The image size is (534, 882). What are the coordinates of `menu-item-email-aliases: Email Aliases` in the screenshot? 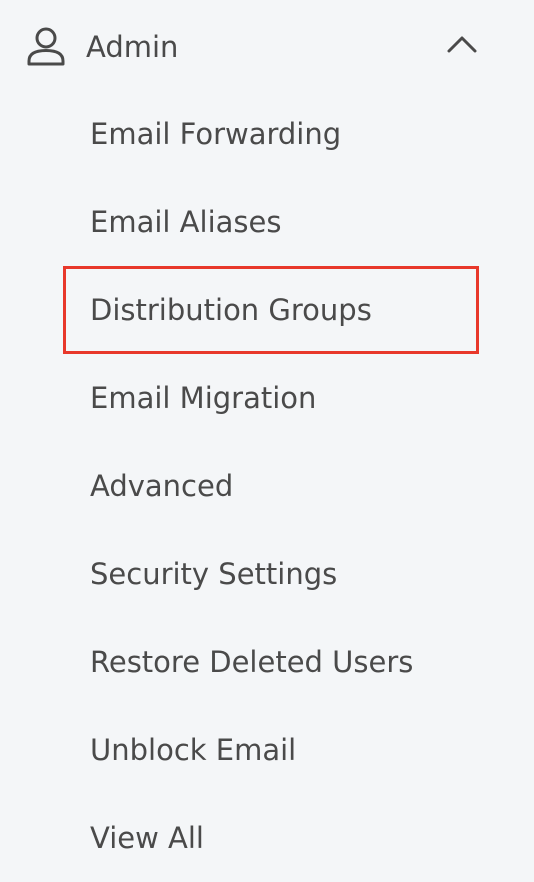 It's located at (271, 222).